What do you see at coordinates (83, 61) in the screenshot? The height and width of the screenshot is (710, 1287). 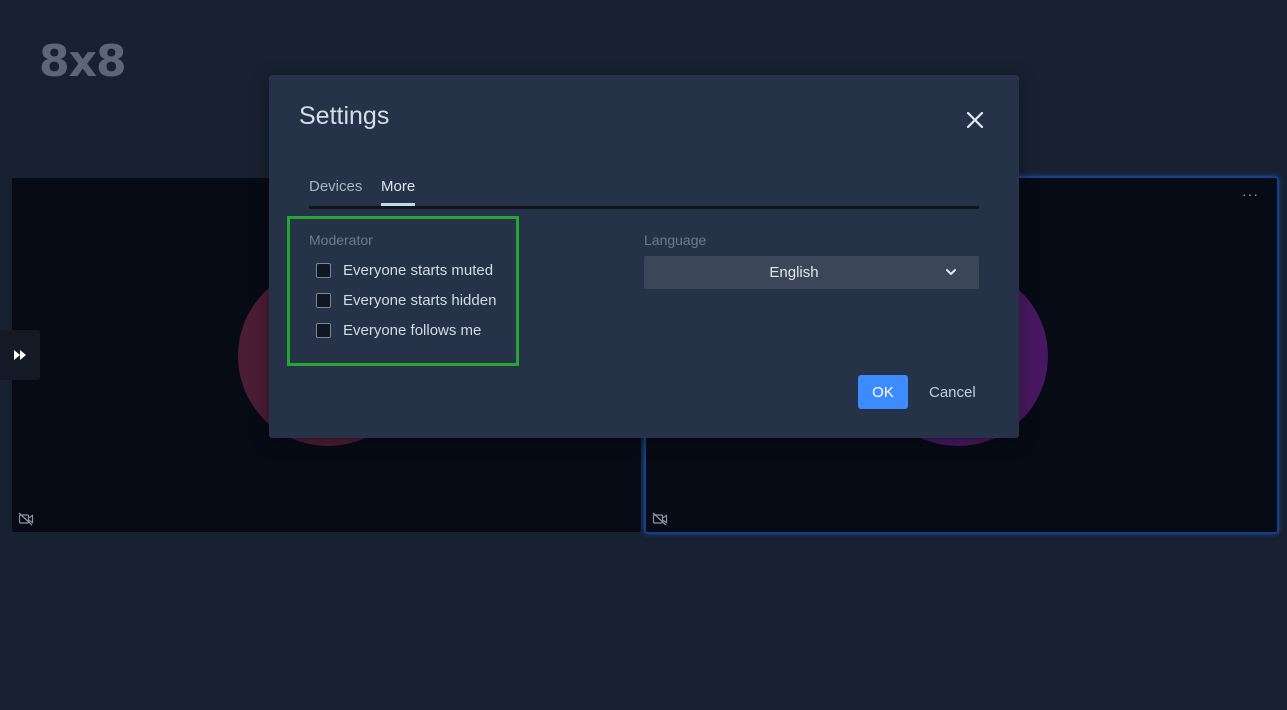 I see `brand-logo: 8x8` at bounding box center [83, 61].